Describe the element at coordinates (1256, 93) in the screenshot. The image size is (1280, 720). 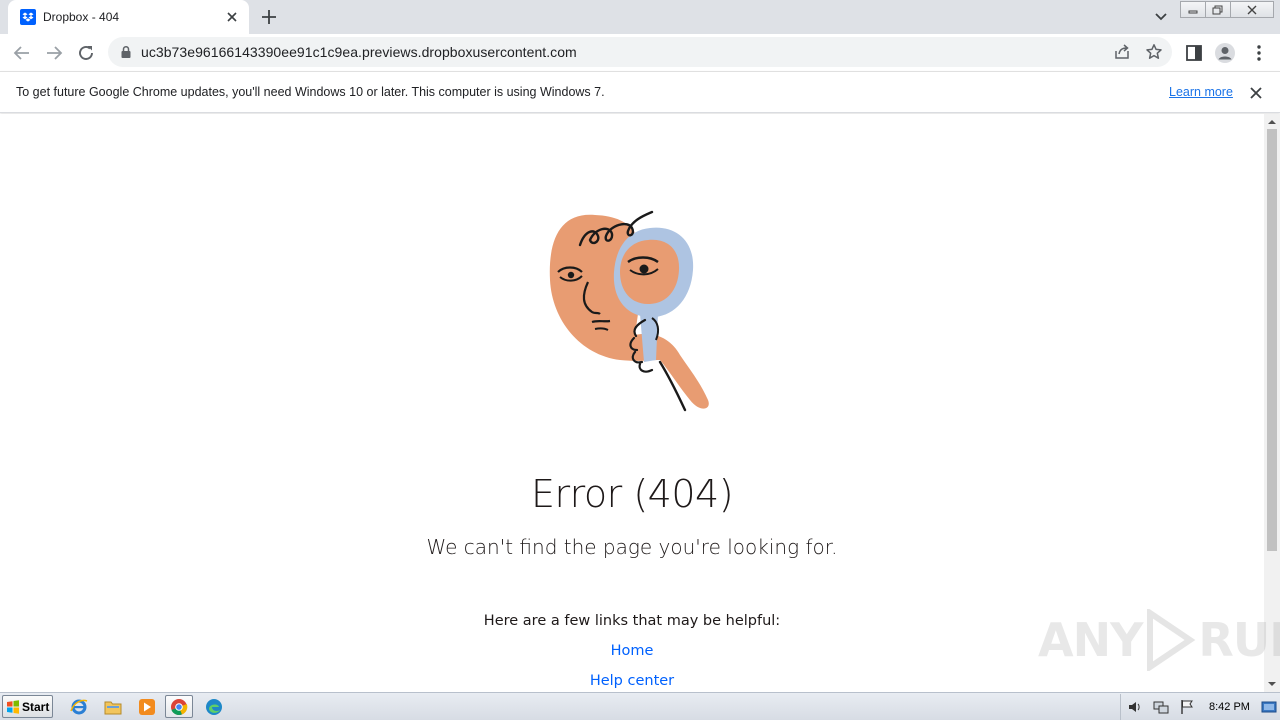
I see `close-icon` at that location.